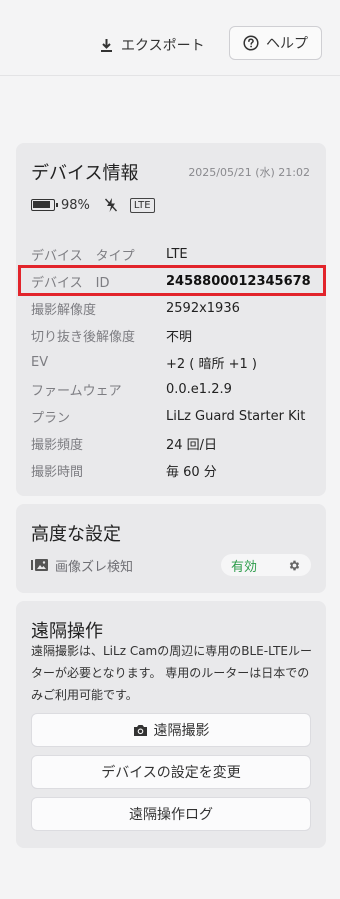 Image resolution: width=340 pixels, height=899 pixels. What do you see at coordinates (244, 567) in the screenshot?
I see `setting-state: 有効` at bounding box center [244, 567].